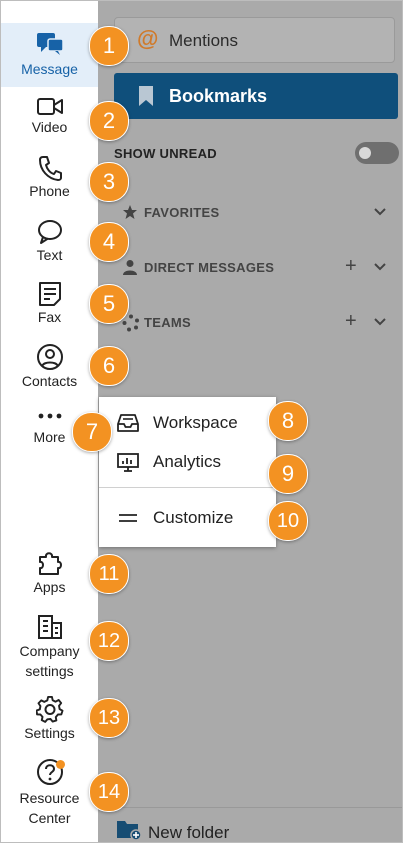 Image resolution: width=403 pixels, height=843 pixels. I want to click on add-team-plus-icon: +, so click(351, 321).